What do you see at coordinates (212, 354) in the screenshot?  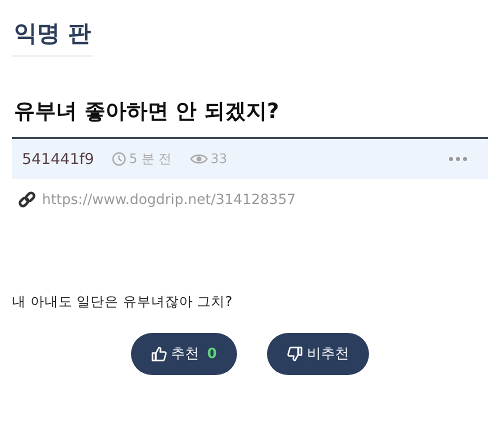 I see `vote-count: 0` at bounding box center [212, 354].